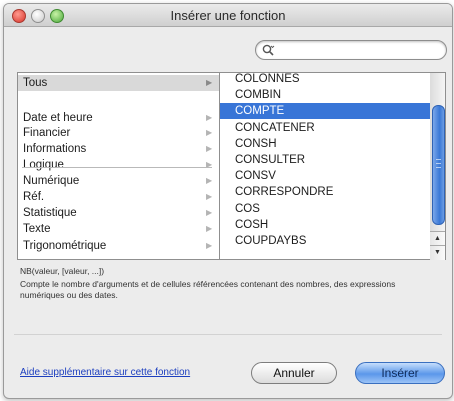 The width and height of the screenshot is (454, 401). What do you see at coordinates (325, 225) in the screenshot?
I see `function-item: COSH` at bounding box center [325, 225].